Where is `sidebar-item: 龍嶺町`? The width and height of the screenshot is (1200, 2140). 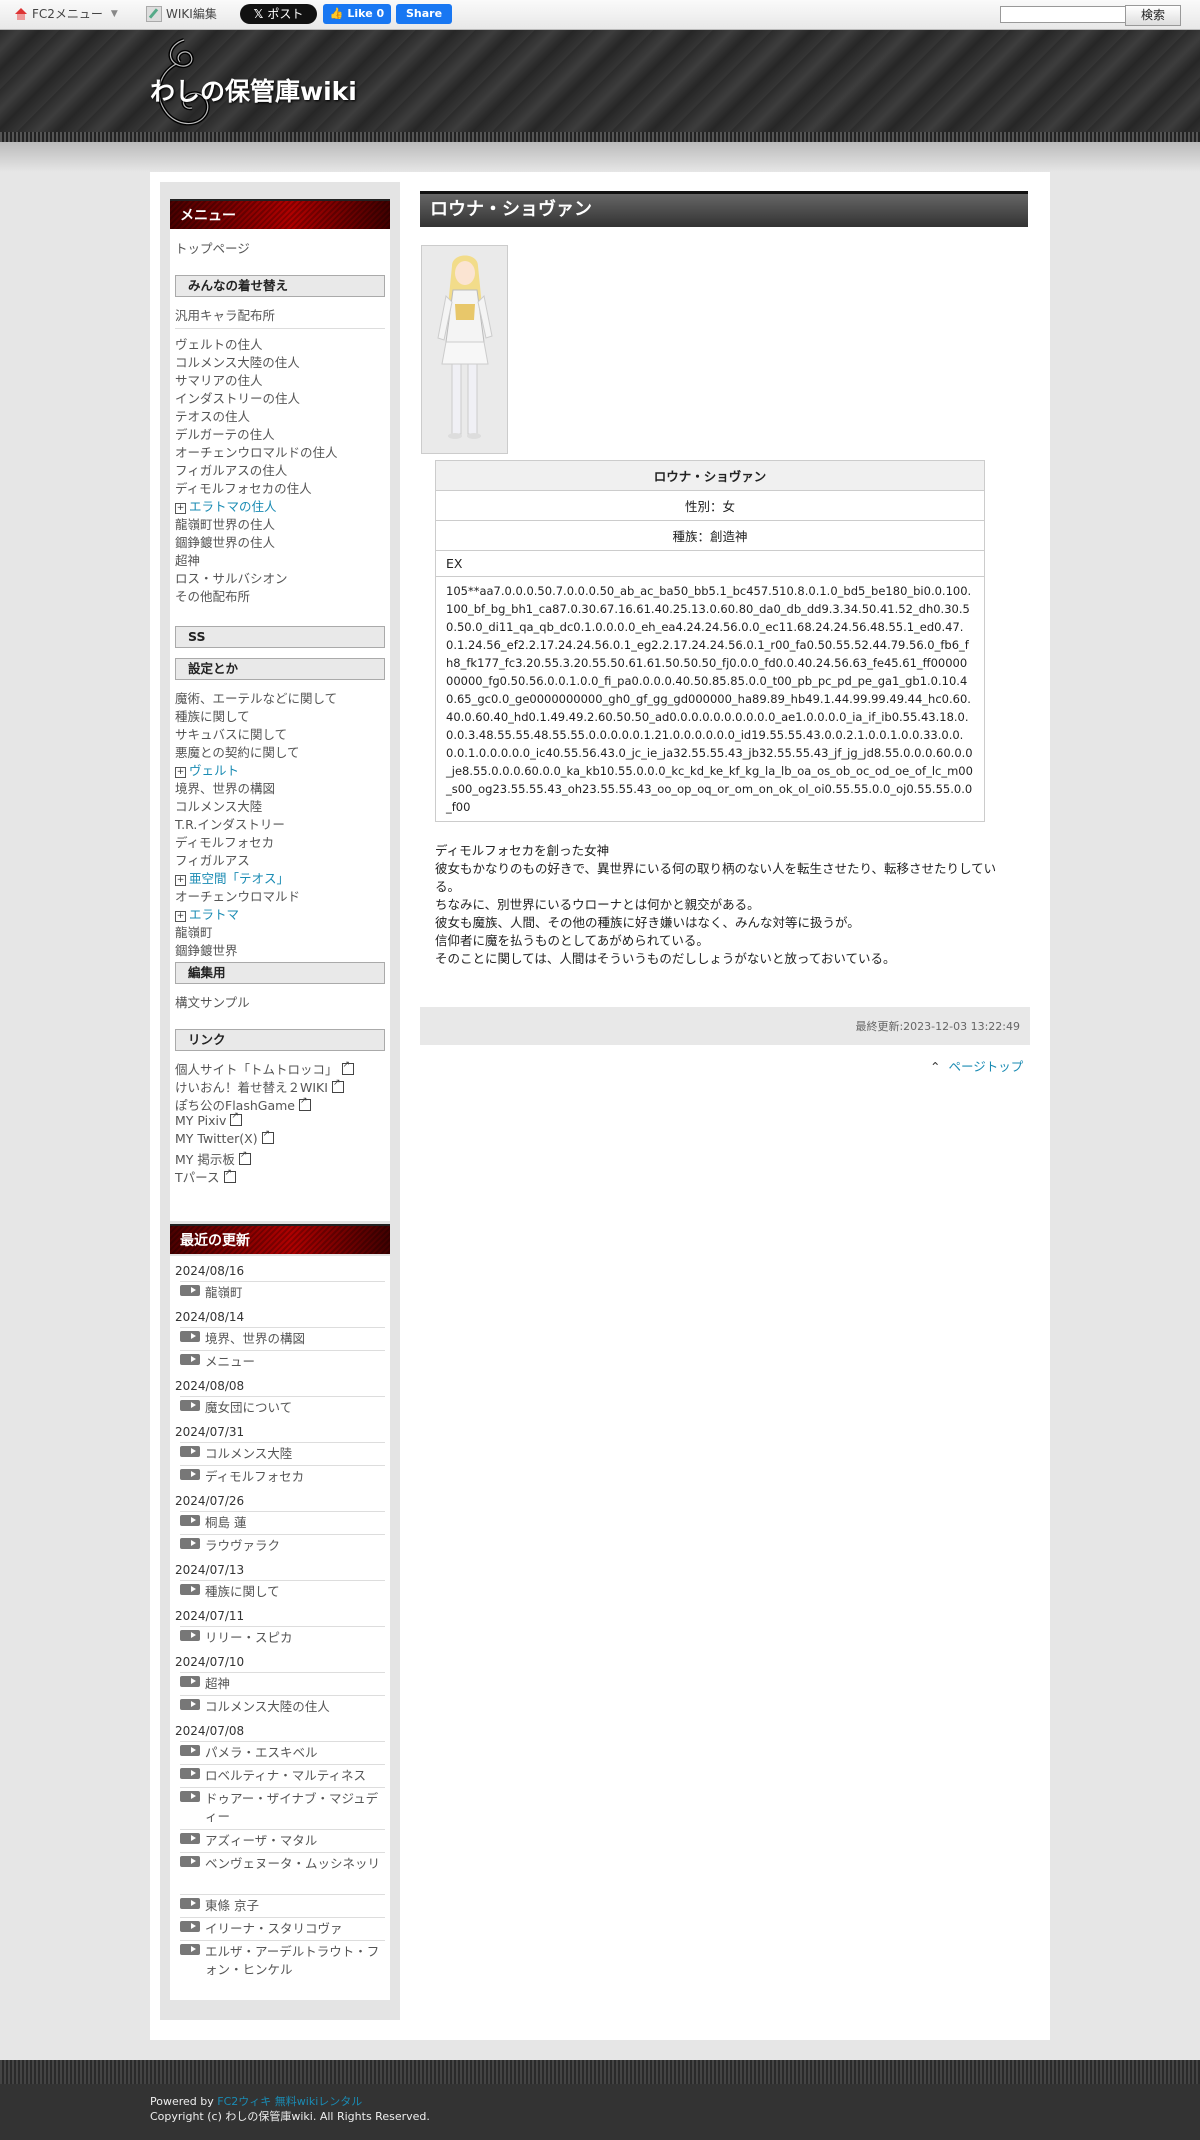 sidebar-item: 龍嶺町 is located at coordinates (194, 931).